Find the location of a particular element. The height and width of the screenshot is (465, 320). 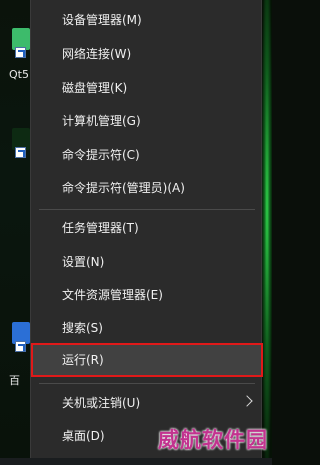

menu-item-run: 运行(R) is located at coordinates (147, 360).